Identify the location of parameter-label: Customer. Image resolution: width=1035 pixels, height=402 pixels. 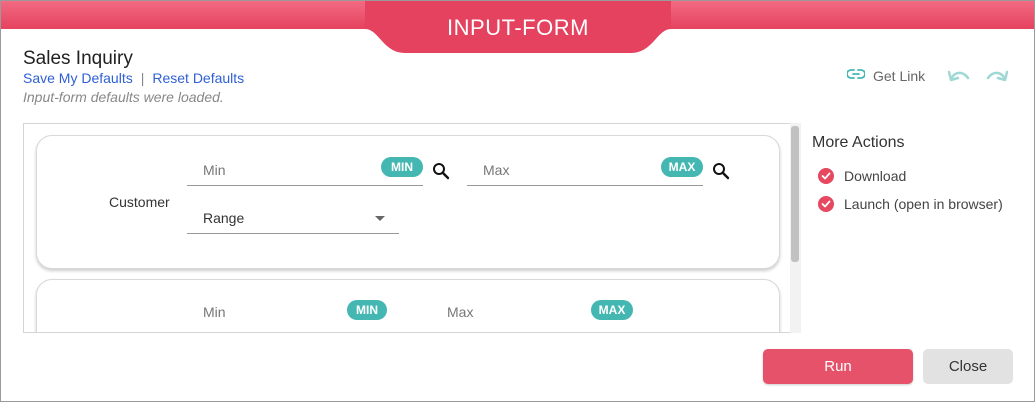
(139, 202).